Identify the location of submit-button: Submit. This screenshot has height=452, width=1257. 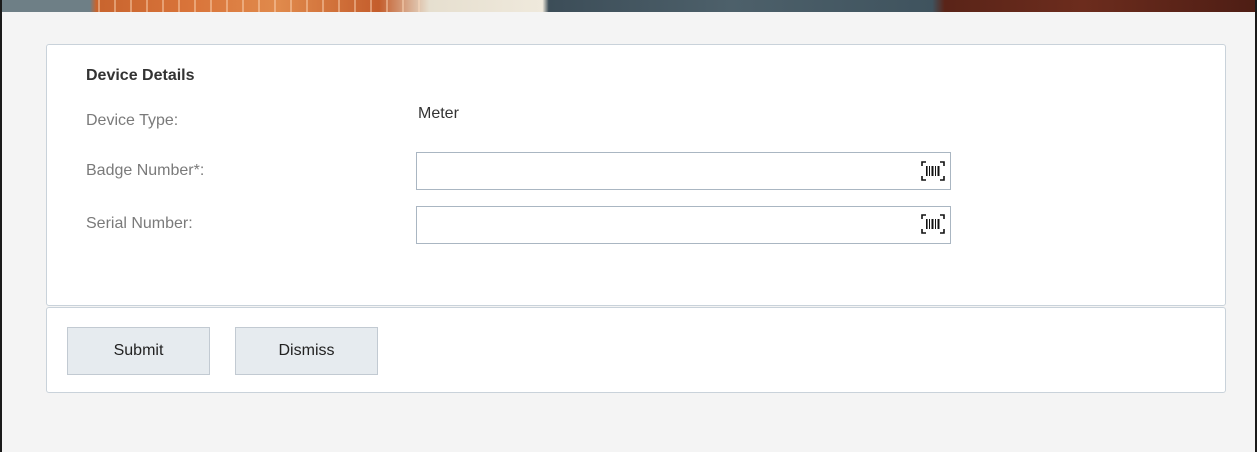
(138, 351).